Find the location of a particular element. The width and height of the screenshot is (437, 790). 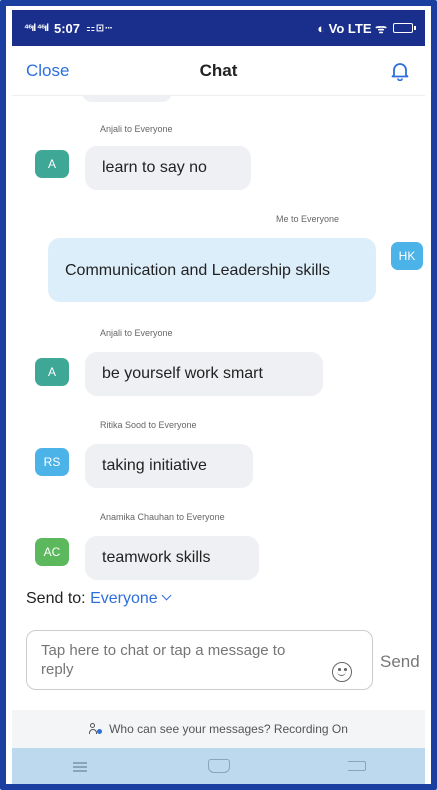

avatar: RS is located at coordinates (52, 462).